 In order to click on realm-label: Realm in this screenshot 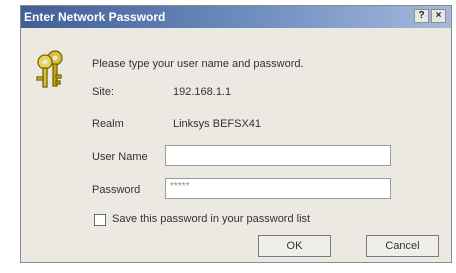, I will do `click(108, 124)`.